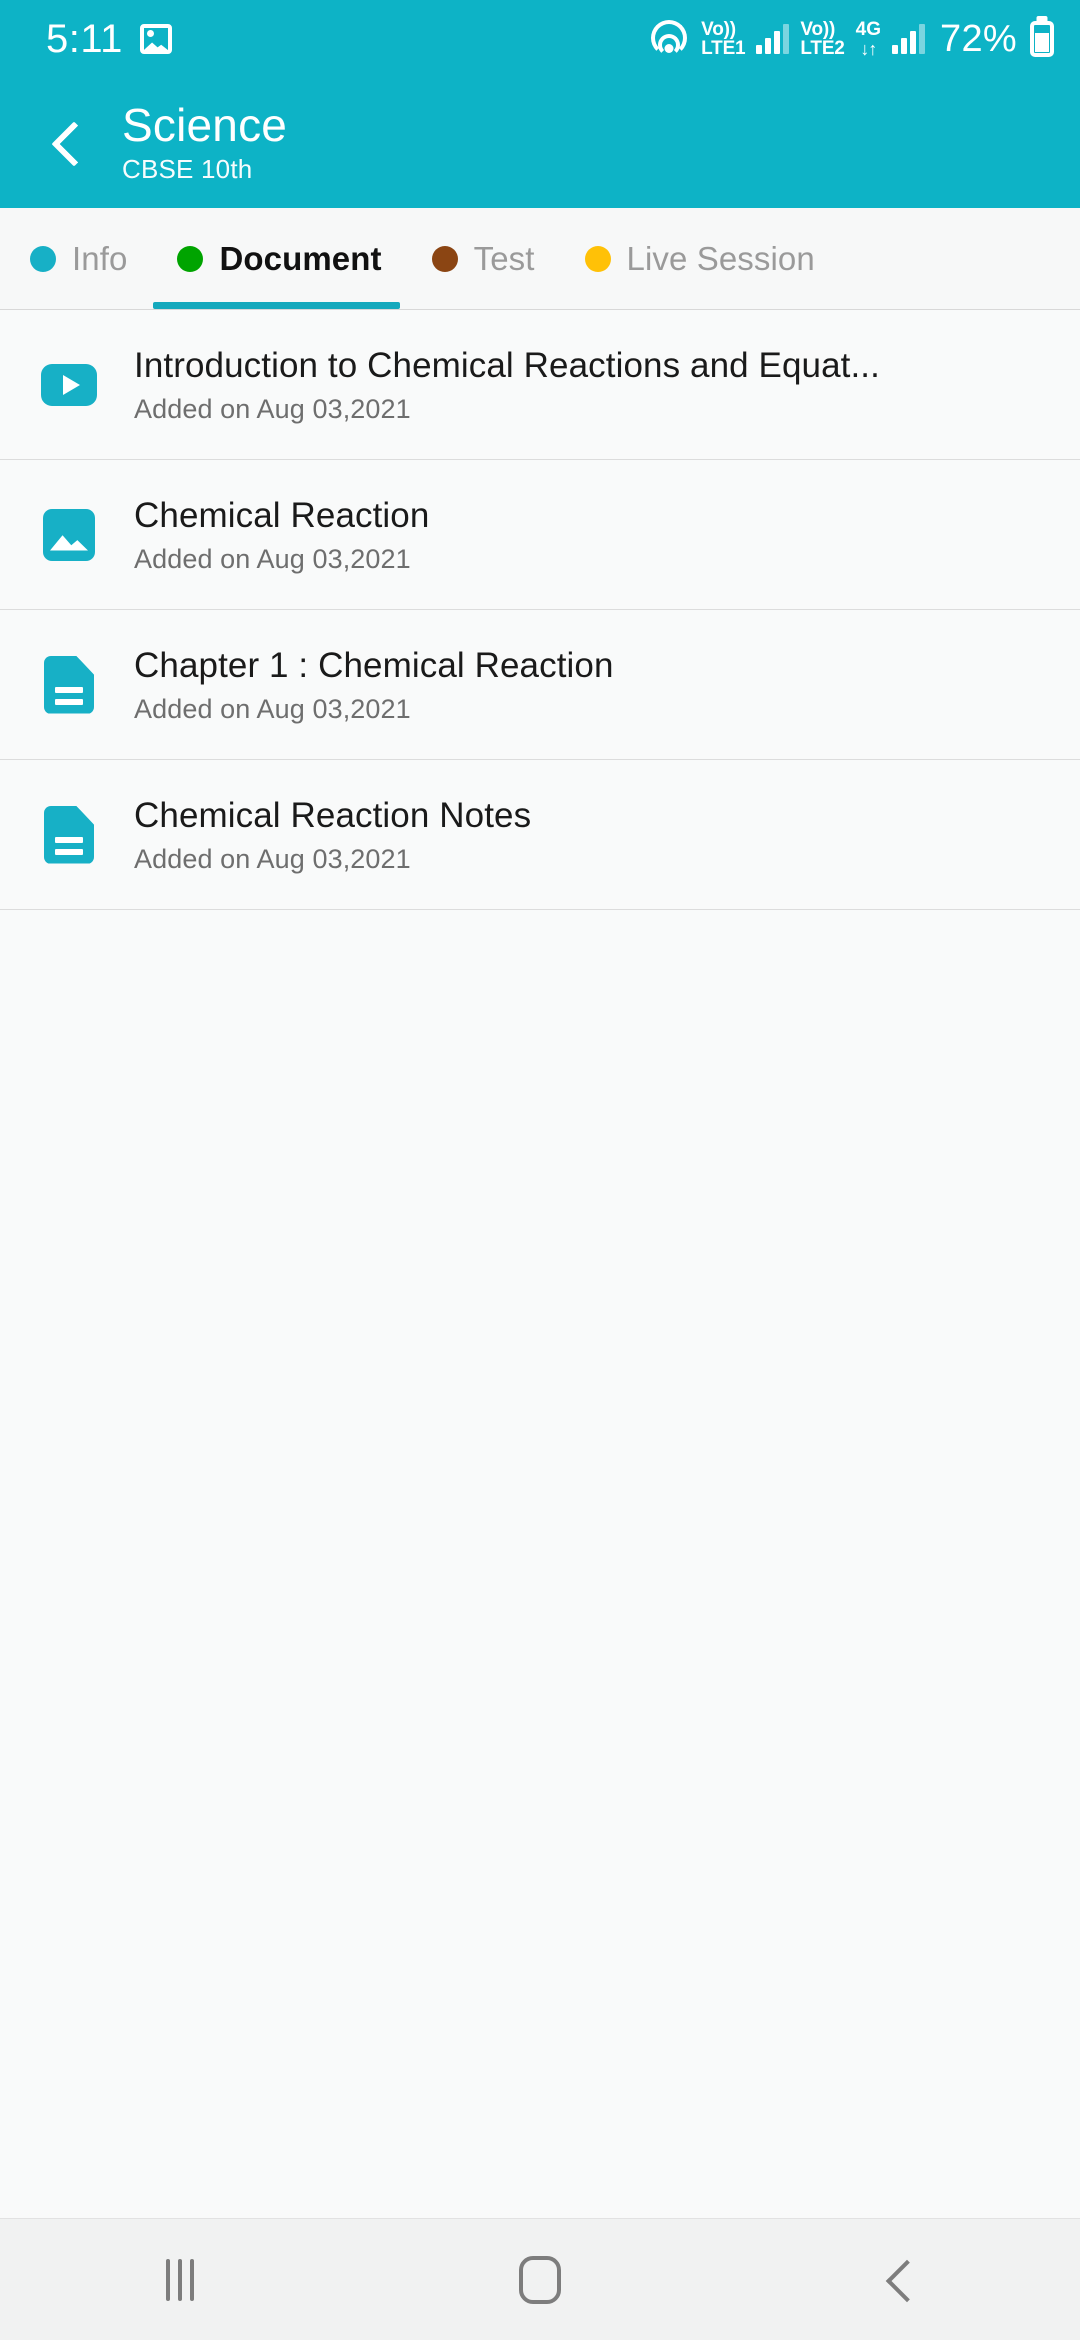 Image resolution: width=1080 pixels, height=2340 pixels. I want to click on back-chevron-icon, so click(67, 143).